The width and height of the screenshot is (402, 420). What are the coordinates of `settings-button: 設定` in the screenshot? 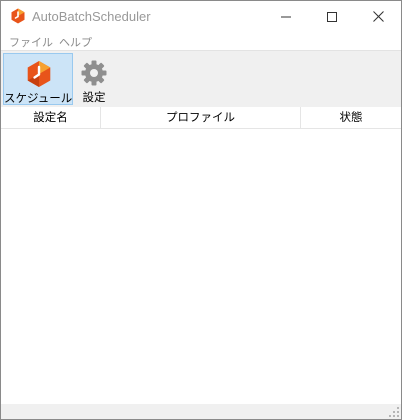 It's located at (94, 79).